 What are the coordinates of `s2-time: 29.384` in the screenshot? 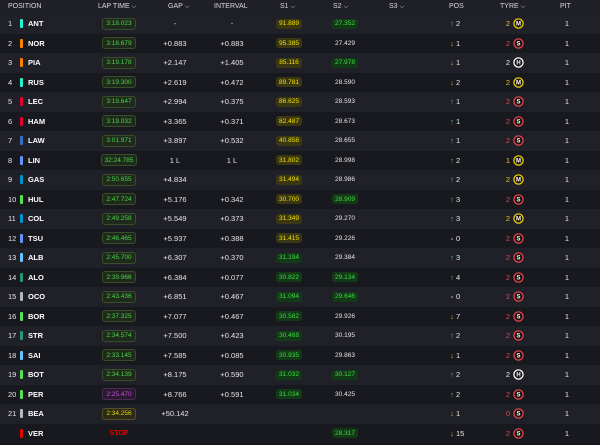 It's located at (345, 258).